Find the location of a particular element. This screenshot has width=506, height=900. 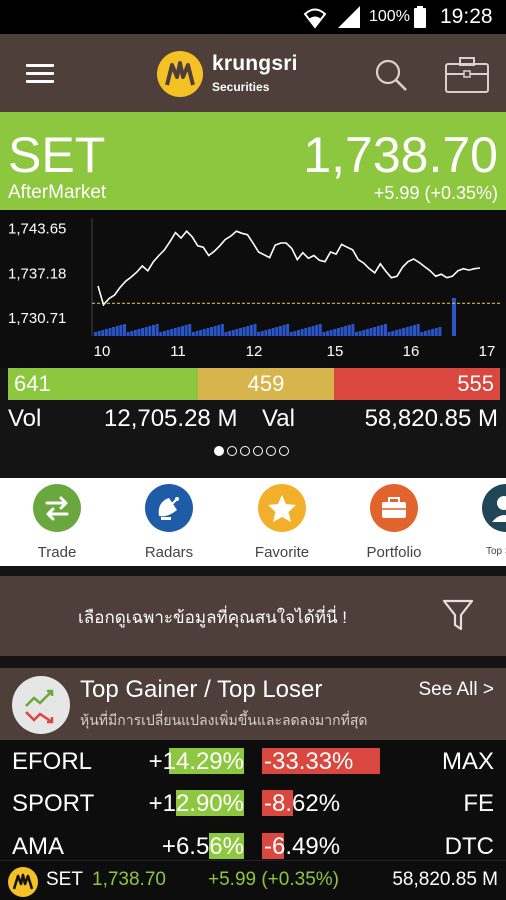

signal-icon is located at coordinates (349, 17).